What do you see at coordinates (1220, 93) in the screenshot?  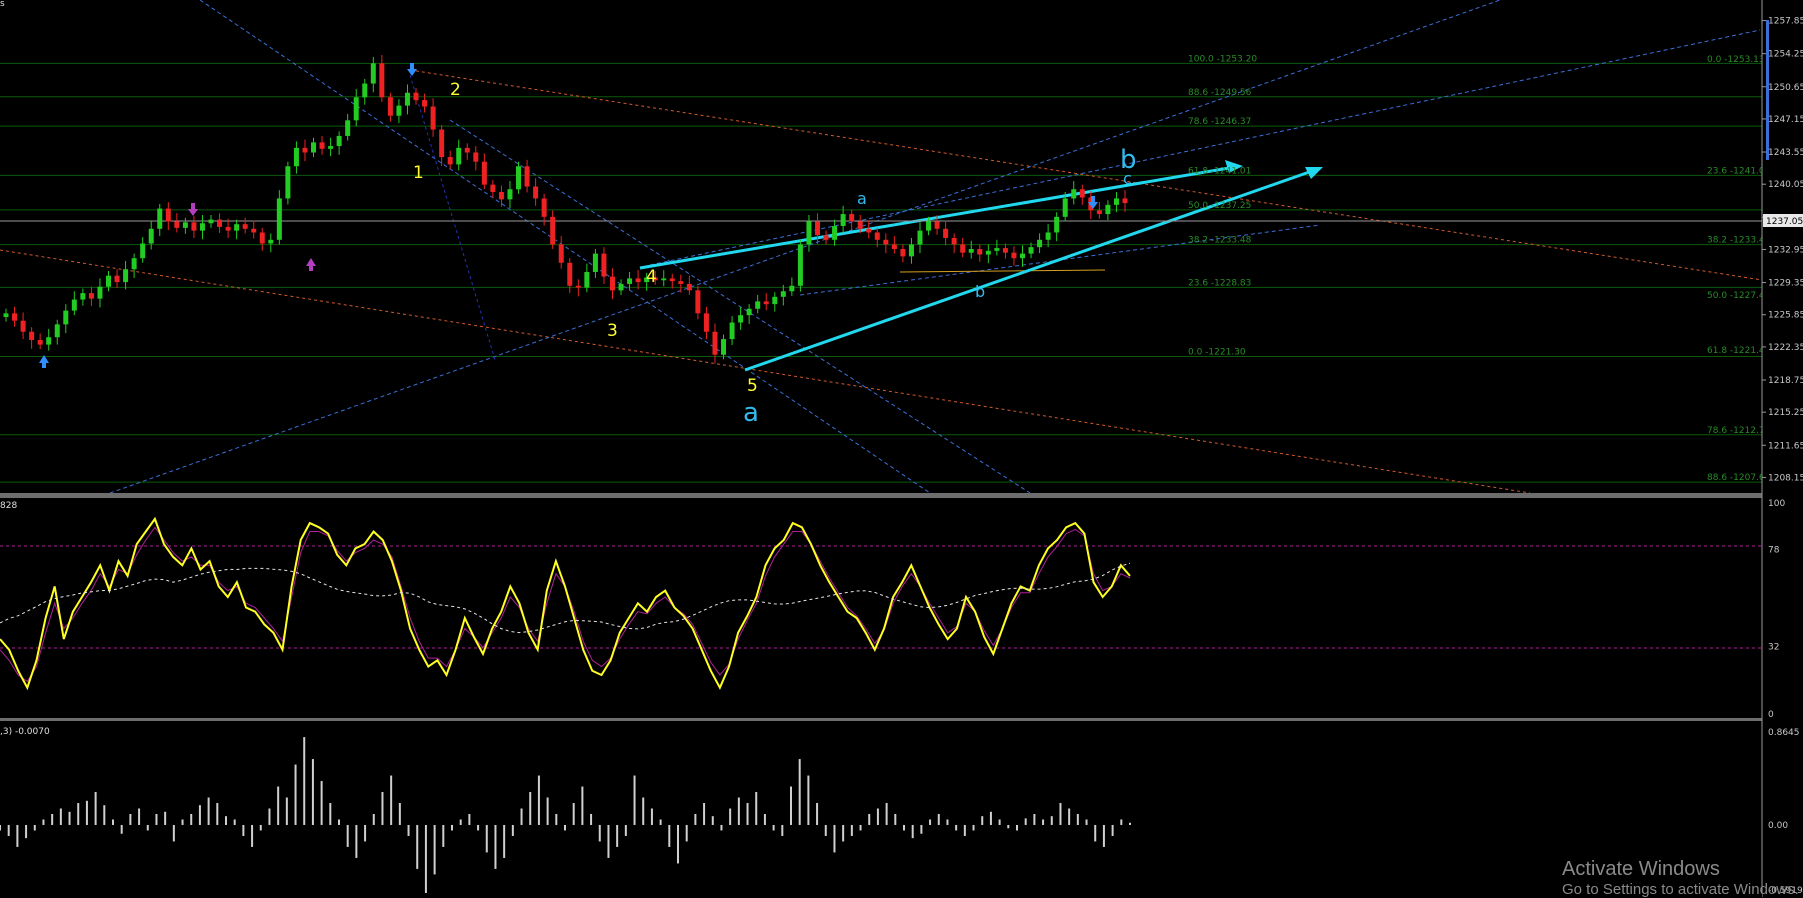 I see `fib-label-left: 88.6 -1249.56` at bounding box center [1220, 93].